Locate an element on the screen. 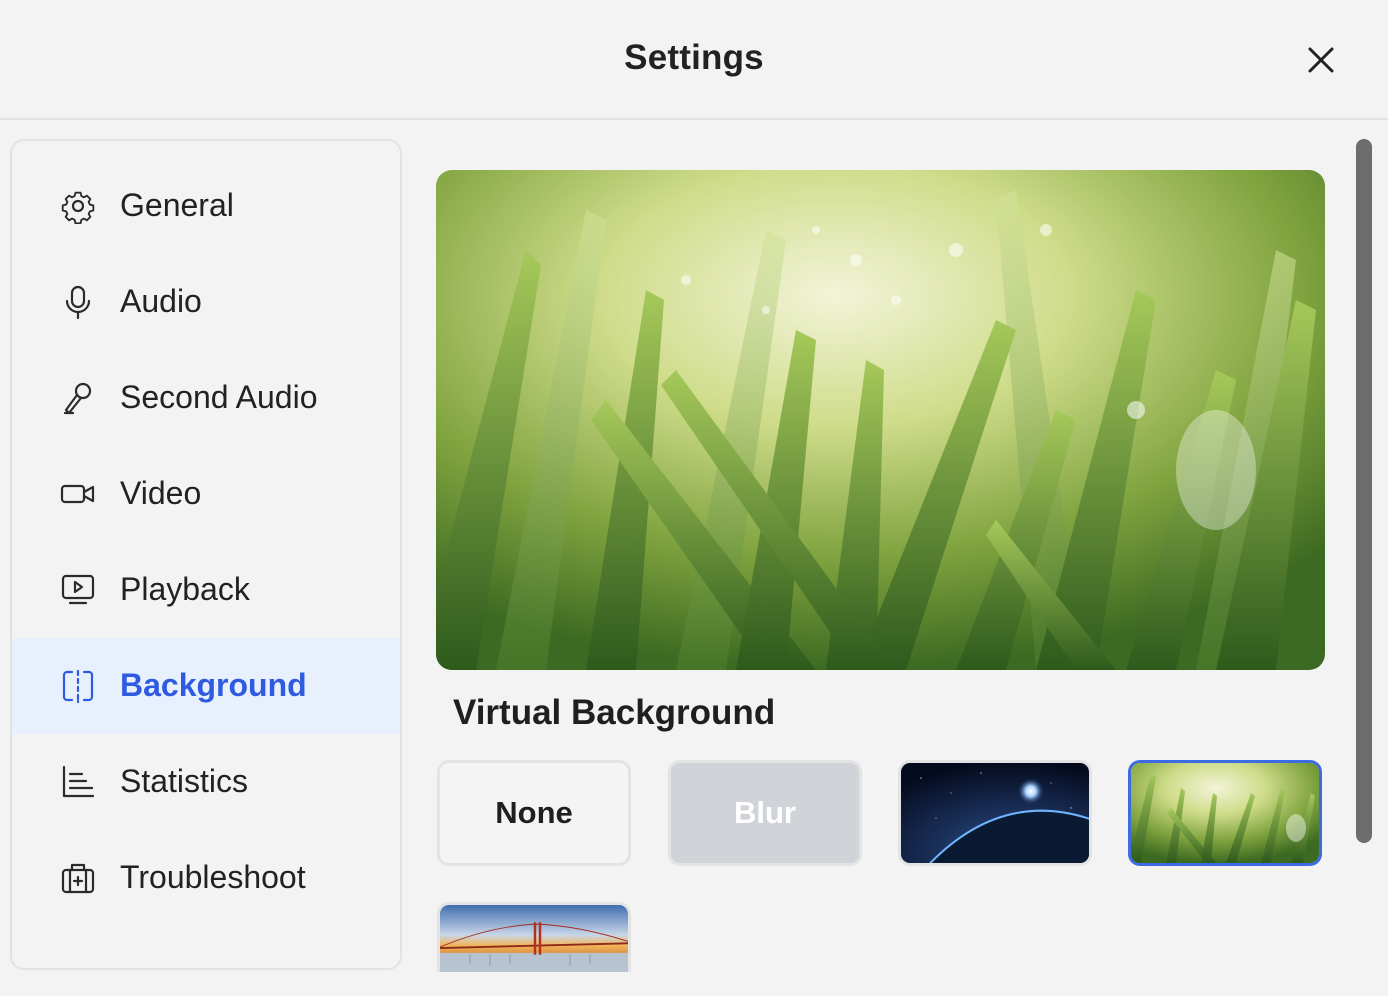 The width and height of the screenshot is (1388, 996). sidebar-item-label: Video is located at coordinates (161, 493).